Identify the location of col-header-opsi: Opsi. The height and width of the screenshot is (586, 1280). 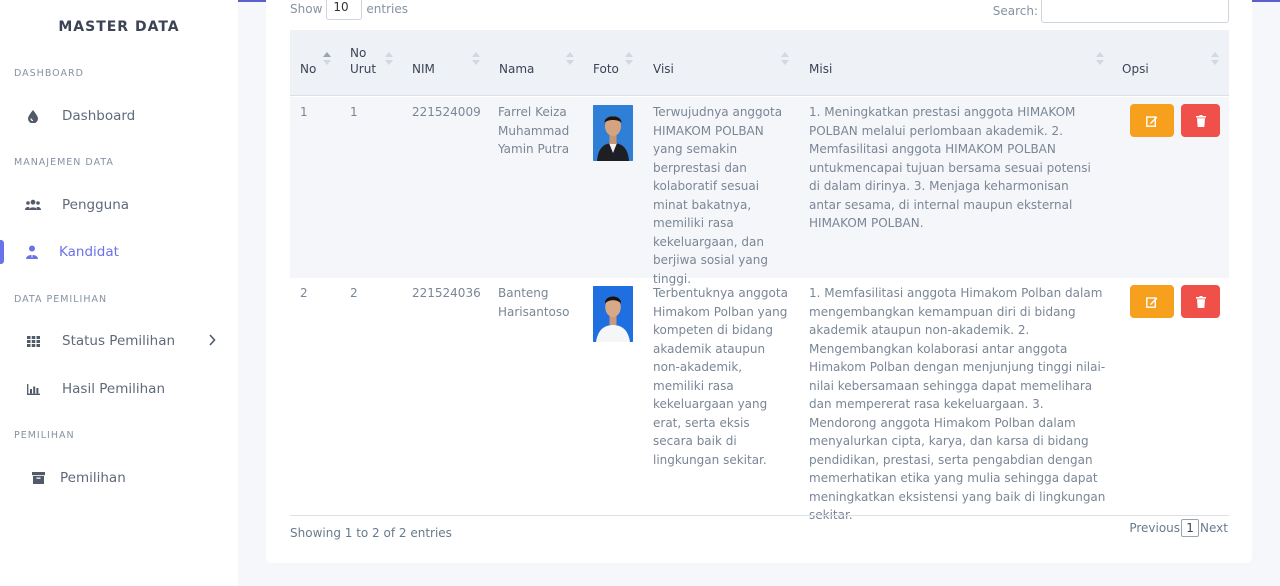
(1135, 69).